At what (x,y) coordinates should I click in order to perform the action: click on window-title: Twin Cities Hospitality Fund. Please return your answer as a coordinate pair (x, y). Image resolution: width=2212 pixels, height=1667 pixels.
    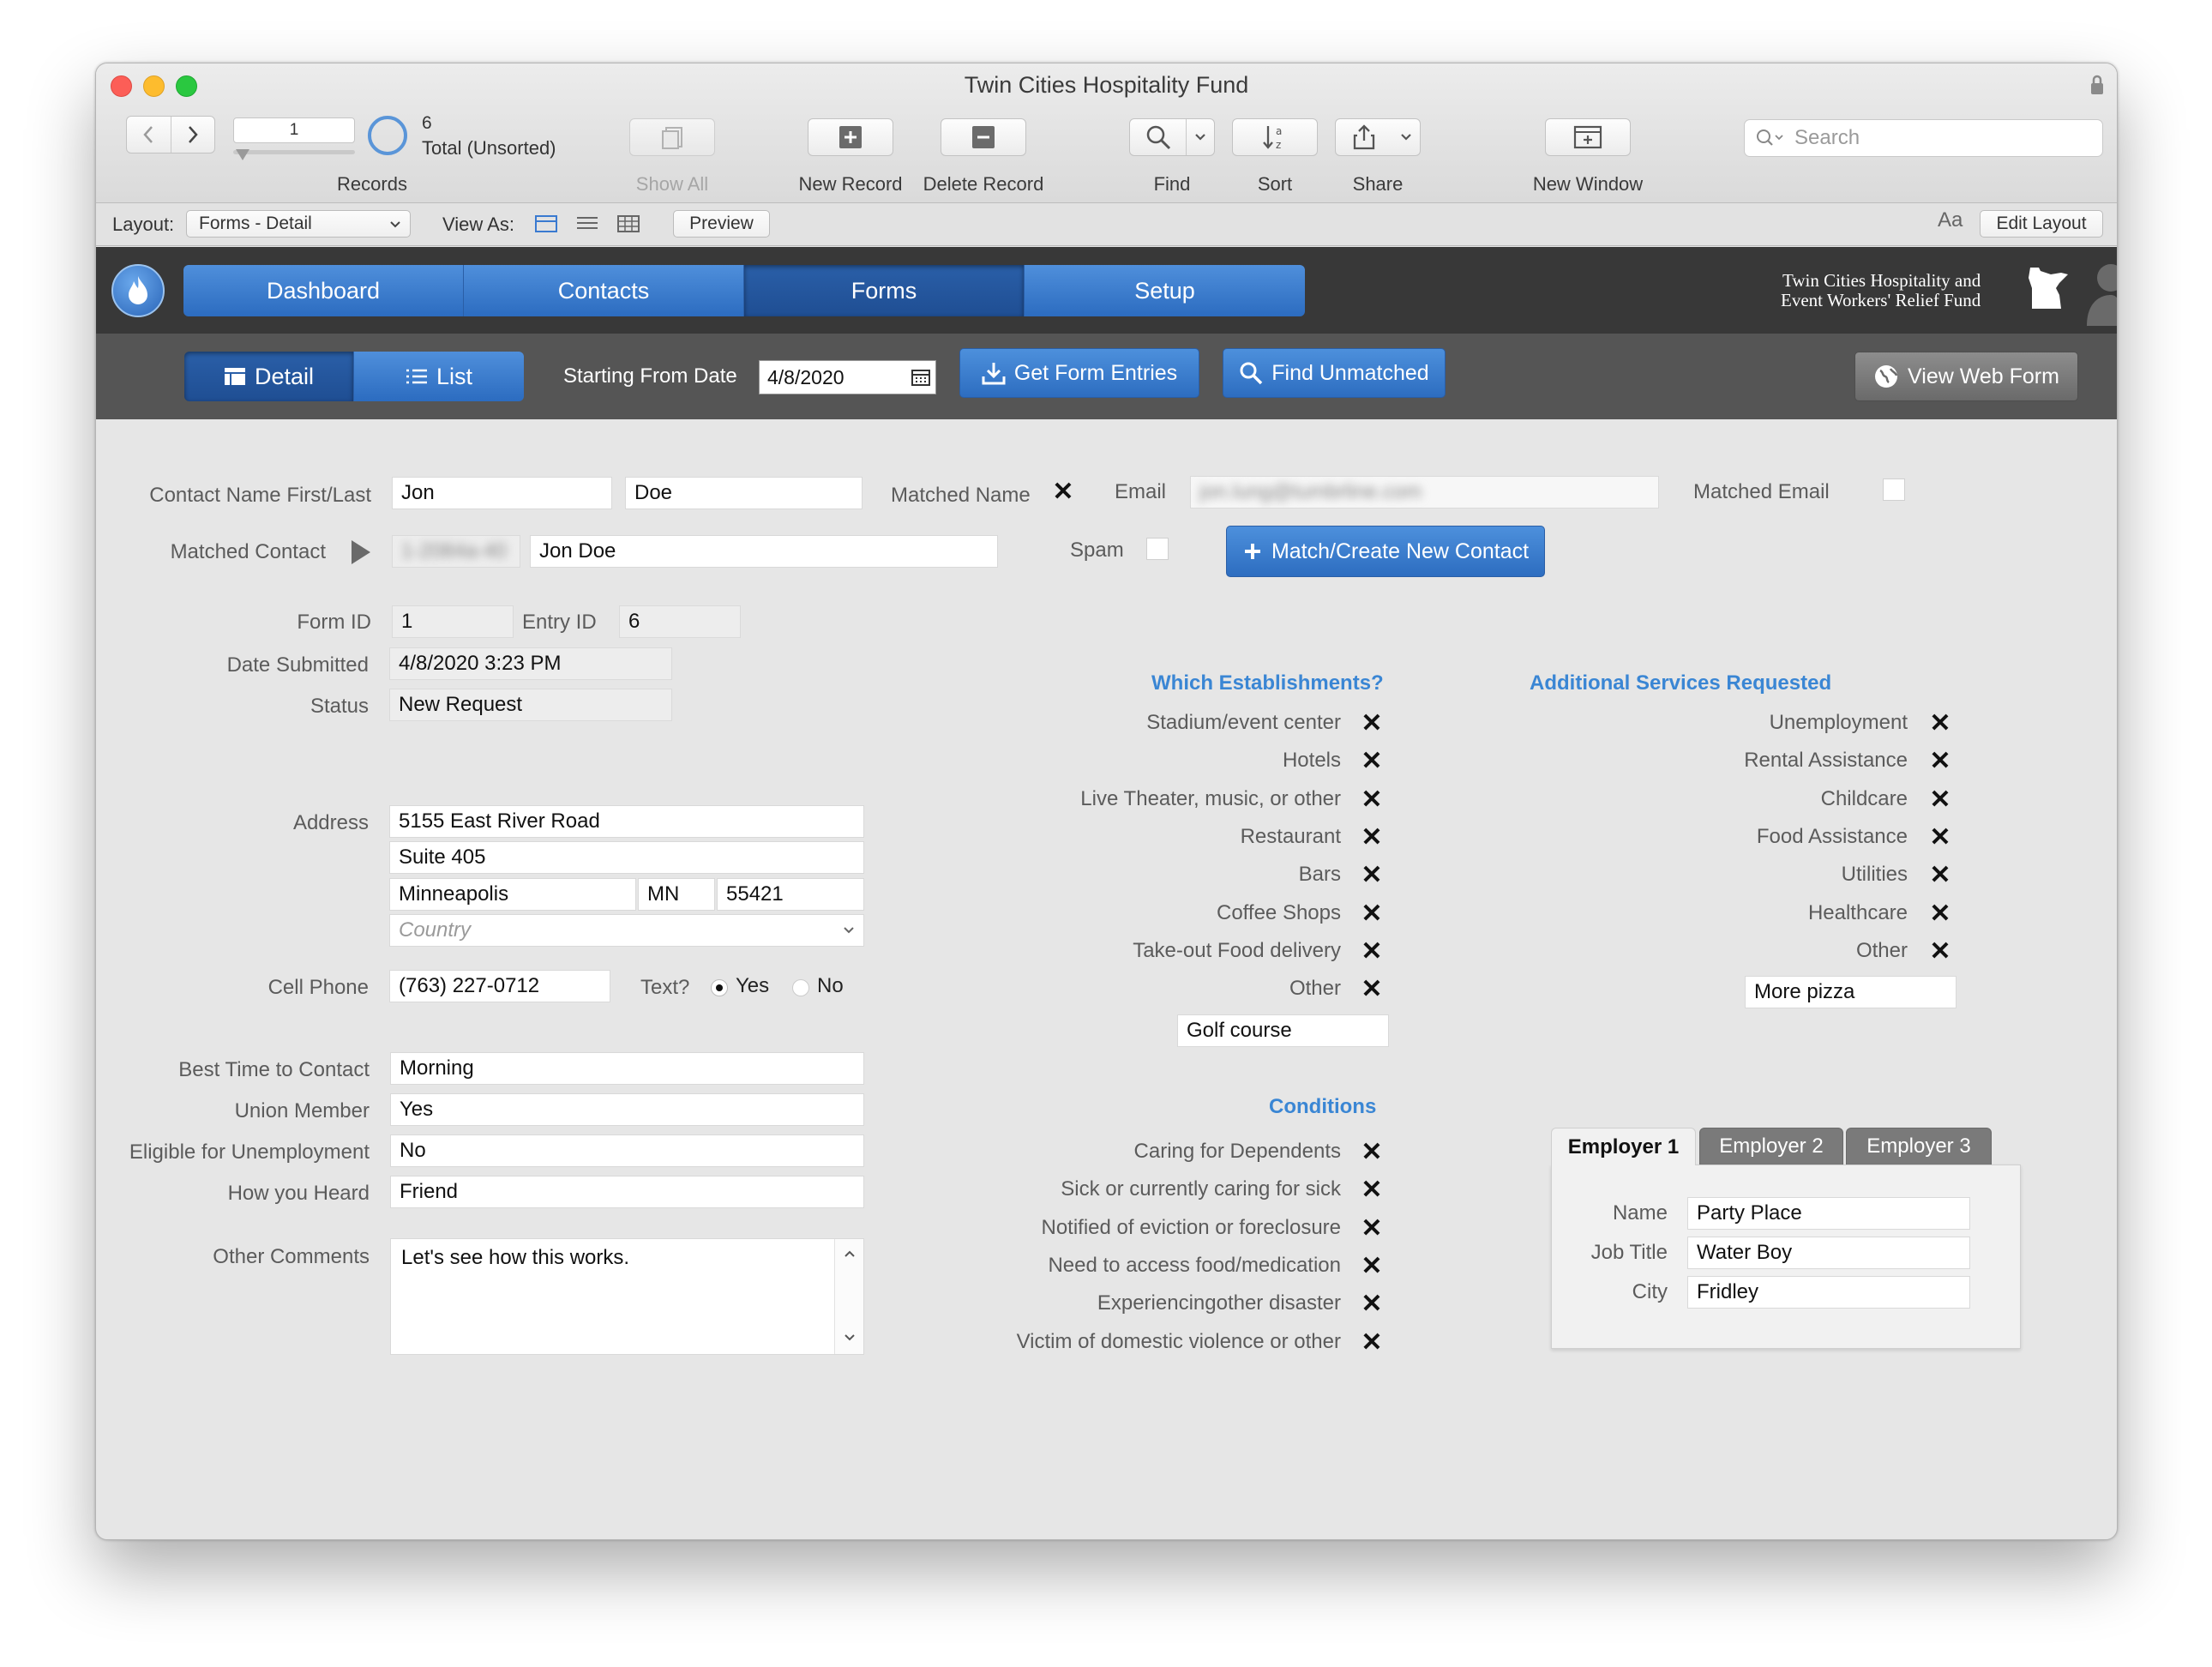
    Looking at the image, I should click on (1106, 85).